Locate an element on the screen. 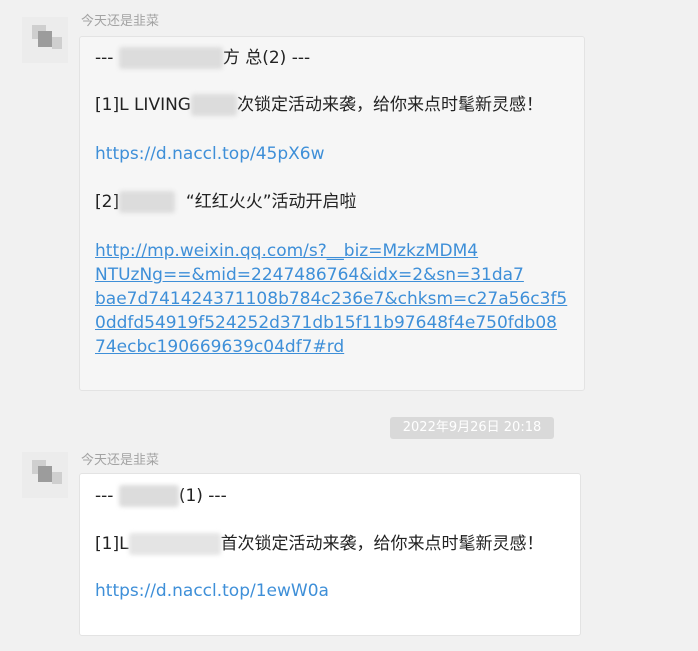 This screenshot has height=651, width=698. message-header: --- (1) --- is located at coordinates (161, 496).